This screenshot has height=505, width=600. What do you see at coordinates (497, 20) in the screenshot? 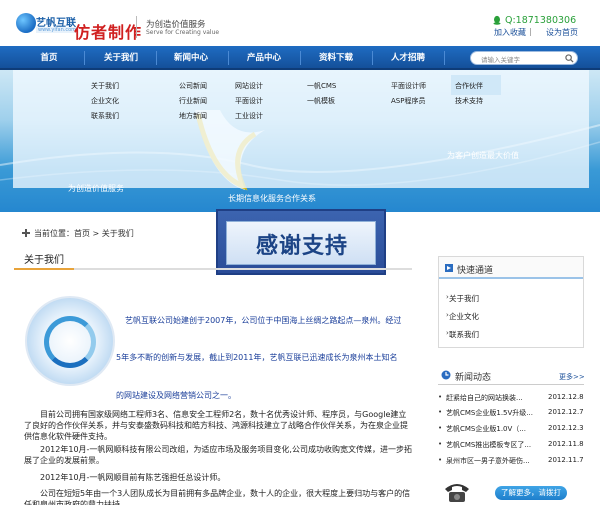
I see `qq-icon` at bounding box center [497, 20].